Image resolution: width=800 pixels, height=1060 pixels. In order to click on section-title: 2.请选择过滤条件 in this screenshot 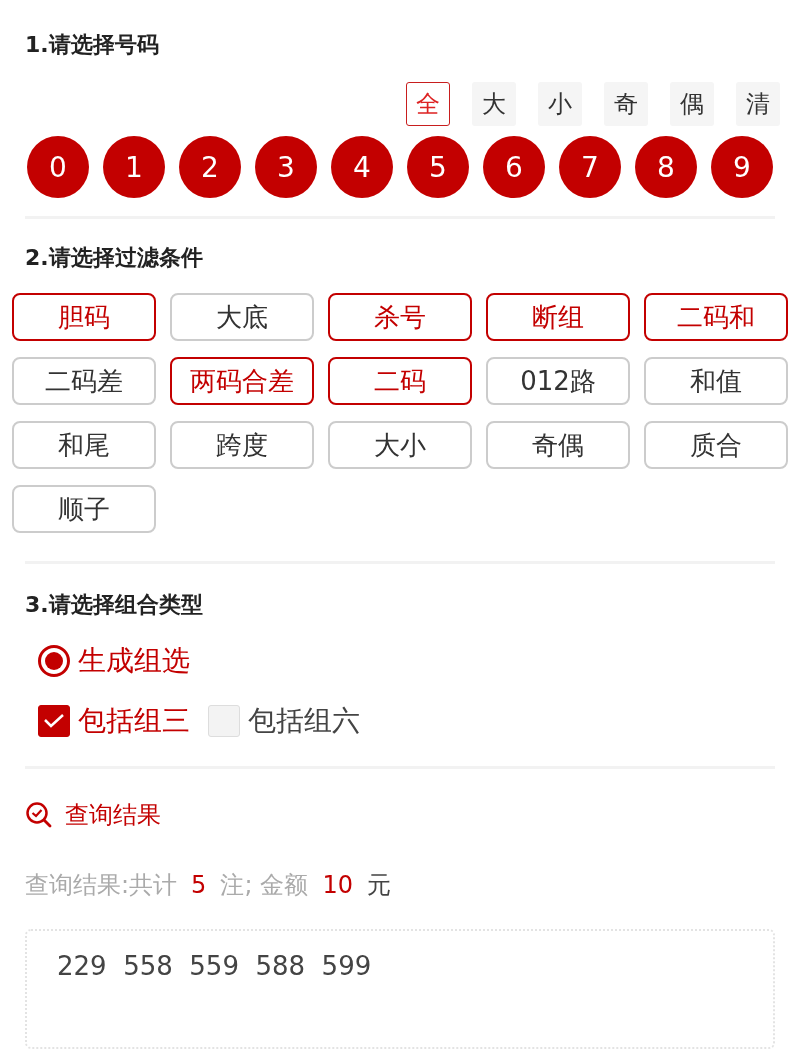, I will do `click(114, 258)`.